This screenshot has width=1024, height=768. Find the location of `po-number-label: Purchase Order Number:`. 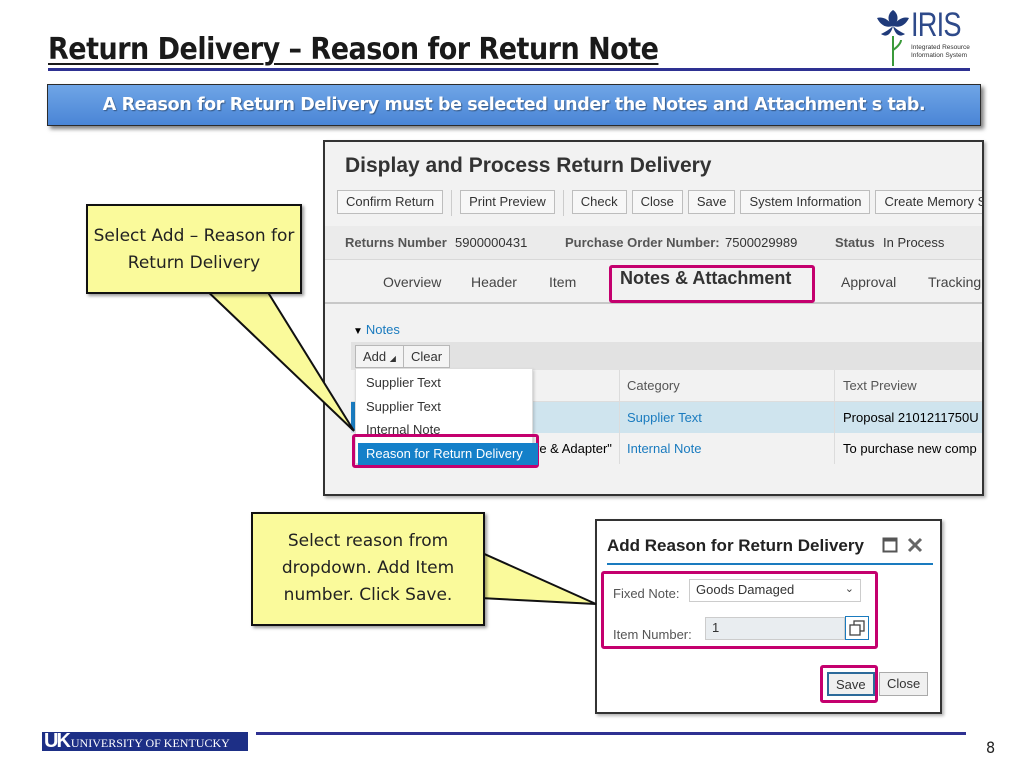

po-number-label: Purchase Order Number: is located at coordinates (642, 242).